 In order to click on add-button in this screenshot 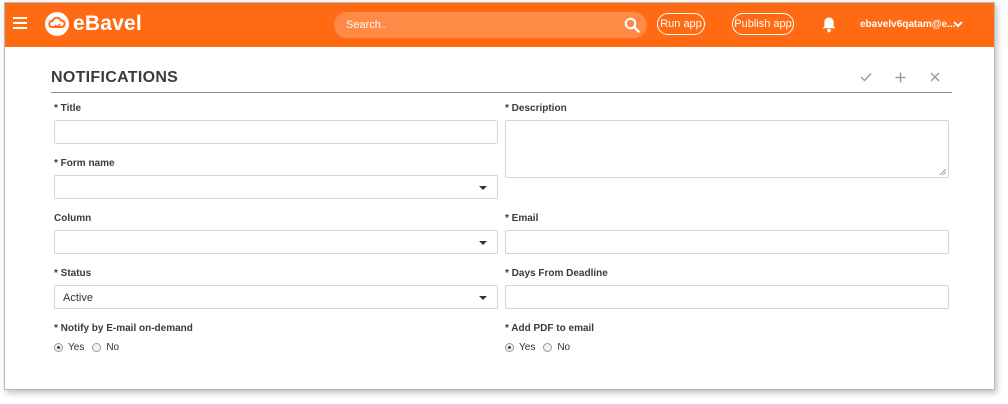, I will do `click(900, 77)`.